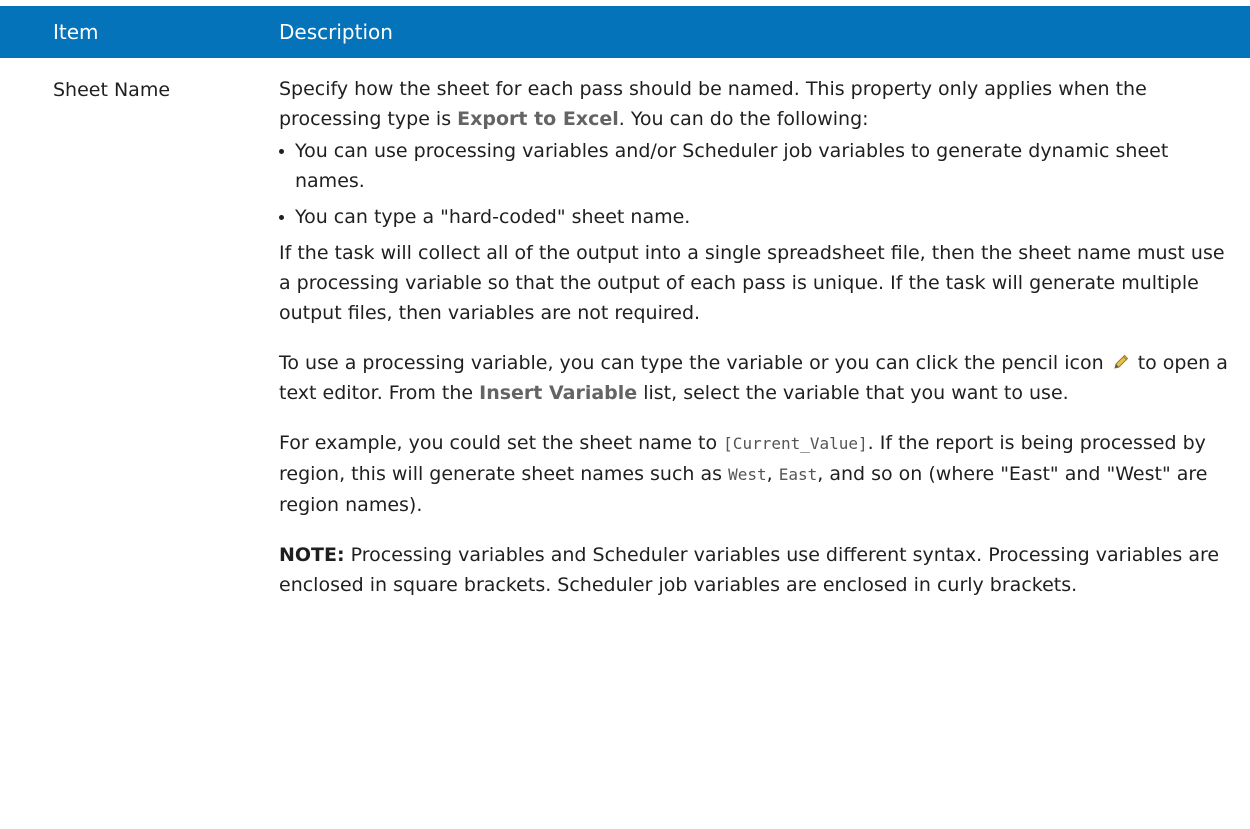  Describe the element at coordinates (772, 474) in the screenshot. I see `example-text-3: ,` at that location.